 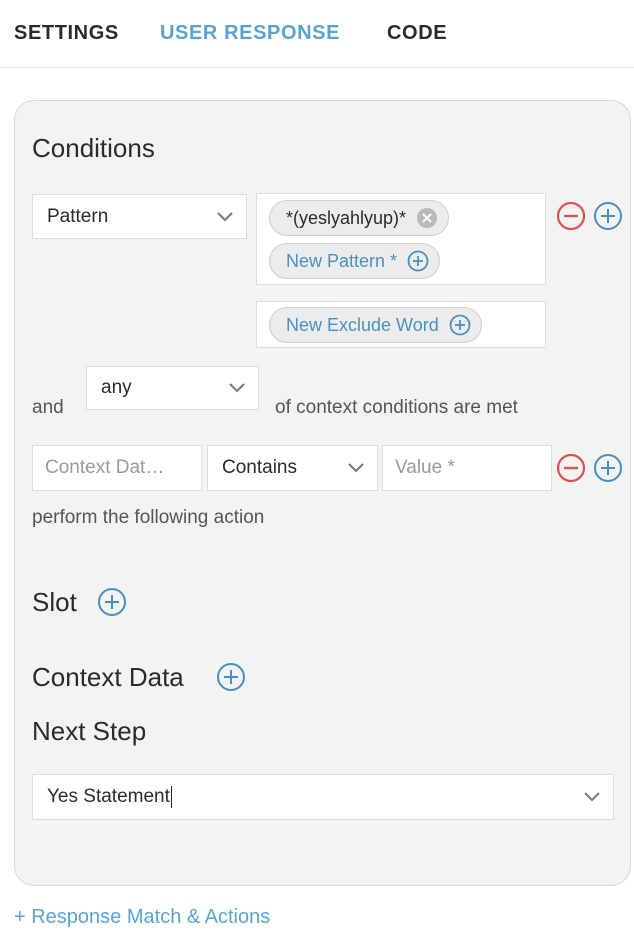 I want to click on tab-bar: SETTINGS USER RESPONSE CODE, so click(x=317, y=34).